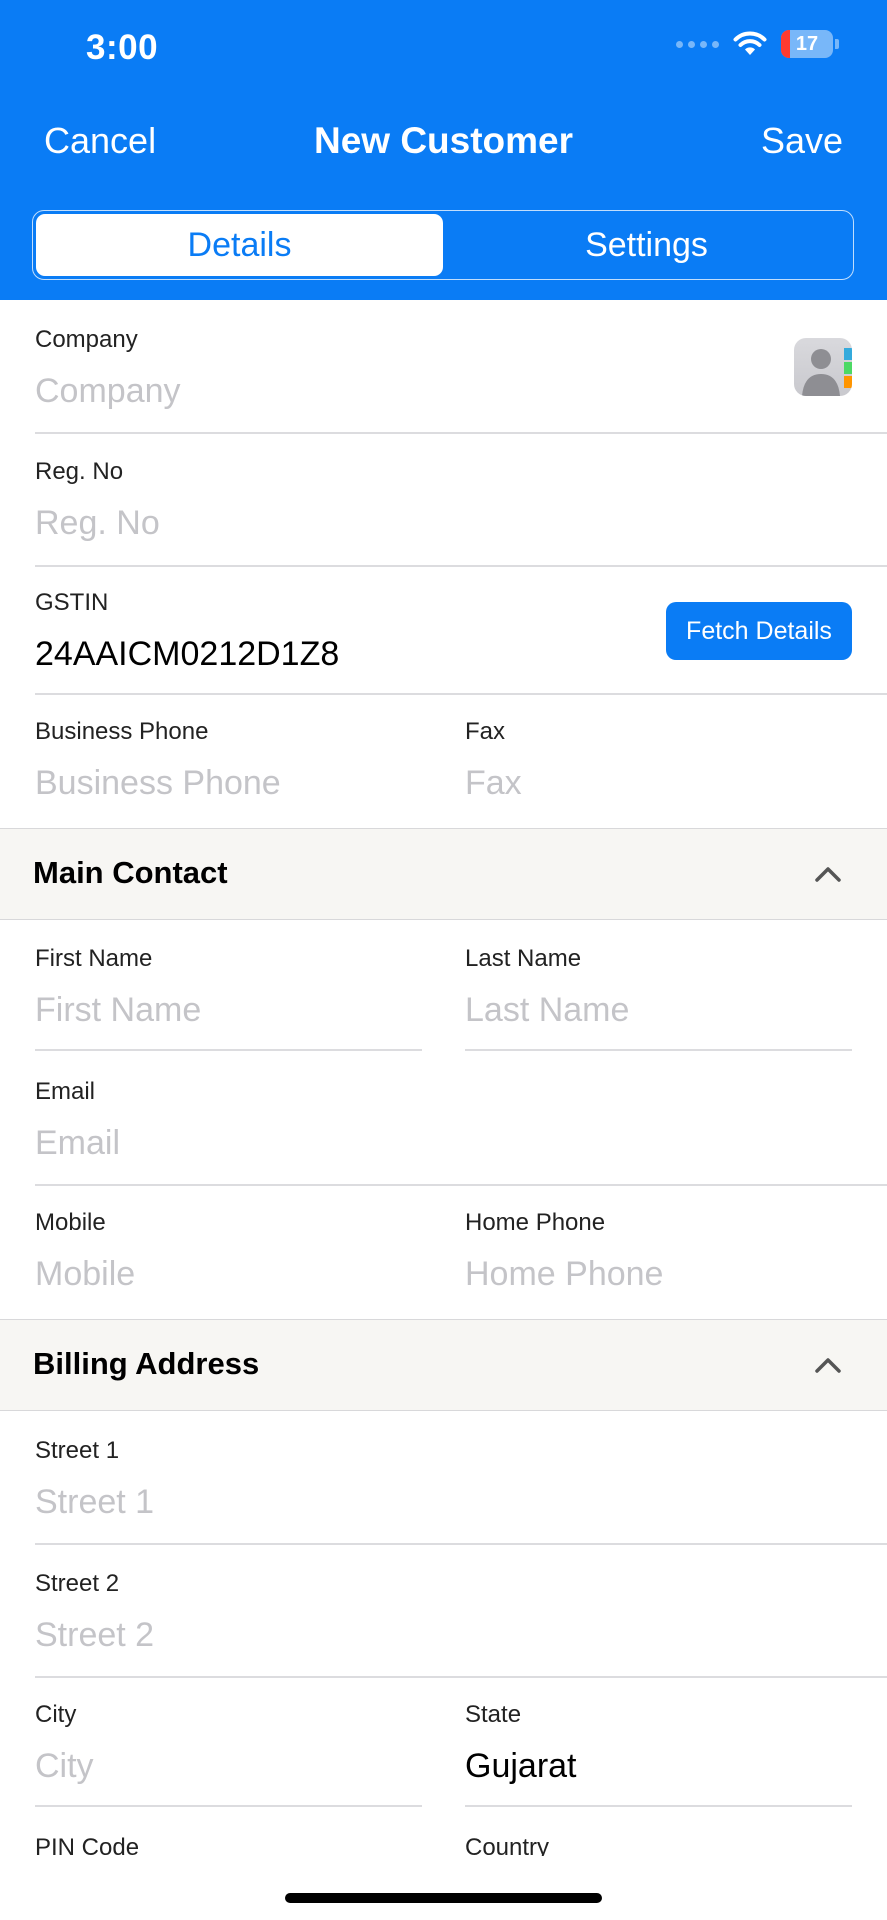  What do you see at coordinates (485, 731) in the screenshot?
I see `fax-label: Fax` at bounding box center [485, 731].